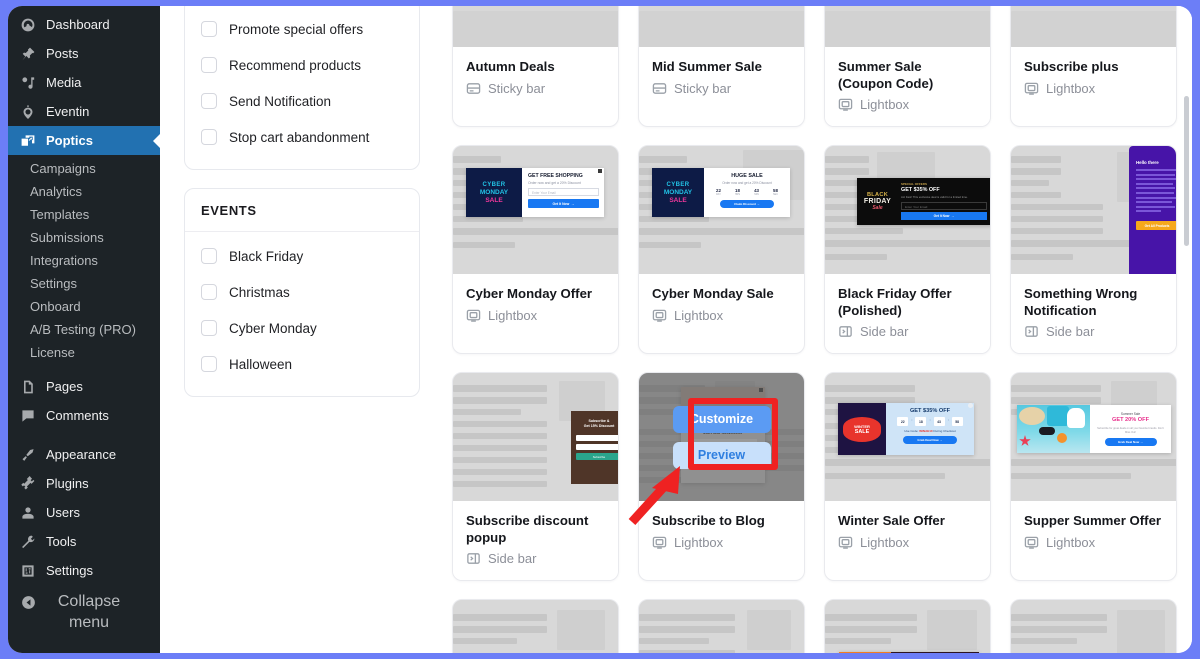  I want to click on template-type-label: Side bar, so click(512, 558).